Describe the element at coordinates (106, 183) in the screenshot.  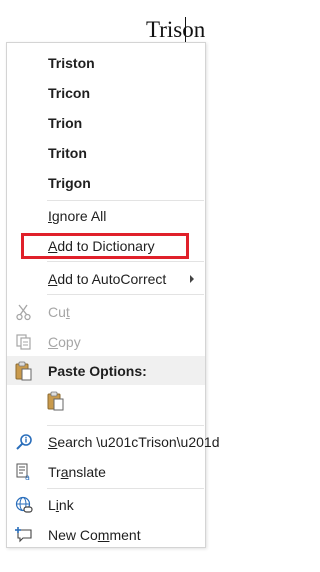
I see `suggestion-item-5: Trigon` at that location.